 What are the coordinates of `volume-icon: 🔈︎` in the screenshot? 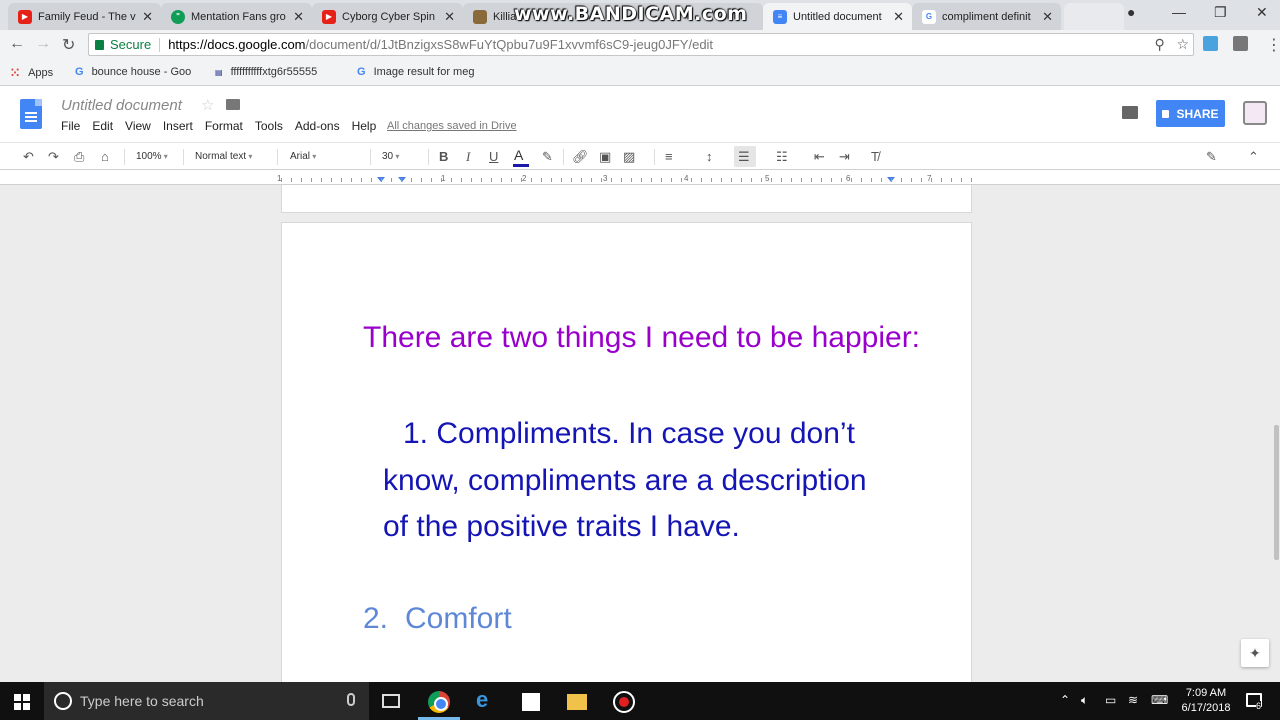 It's located at (1084, 700).